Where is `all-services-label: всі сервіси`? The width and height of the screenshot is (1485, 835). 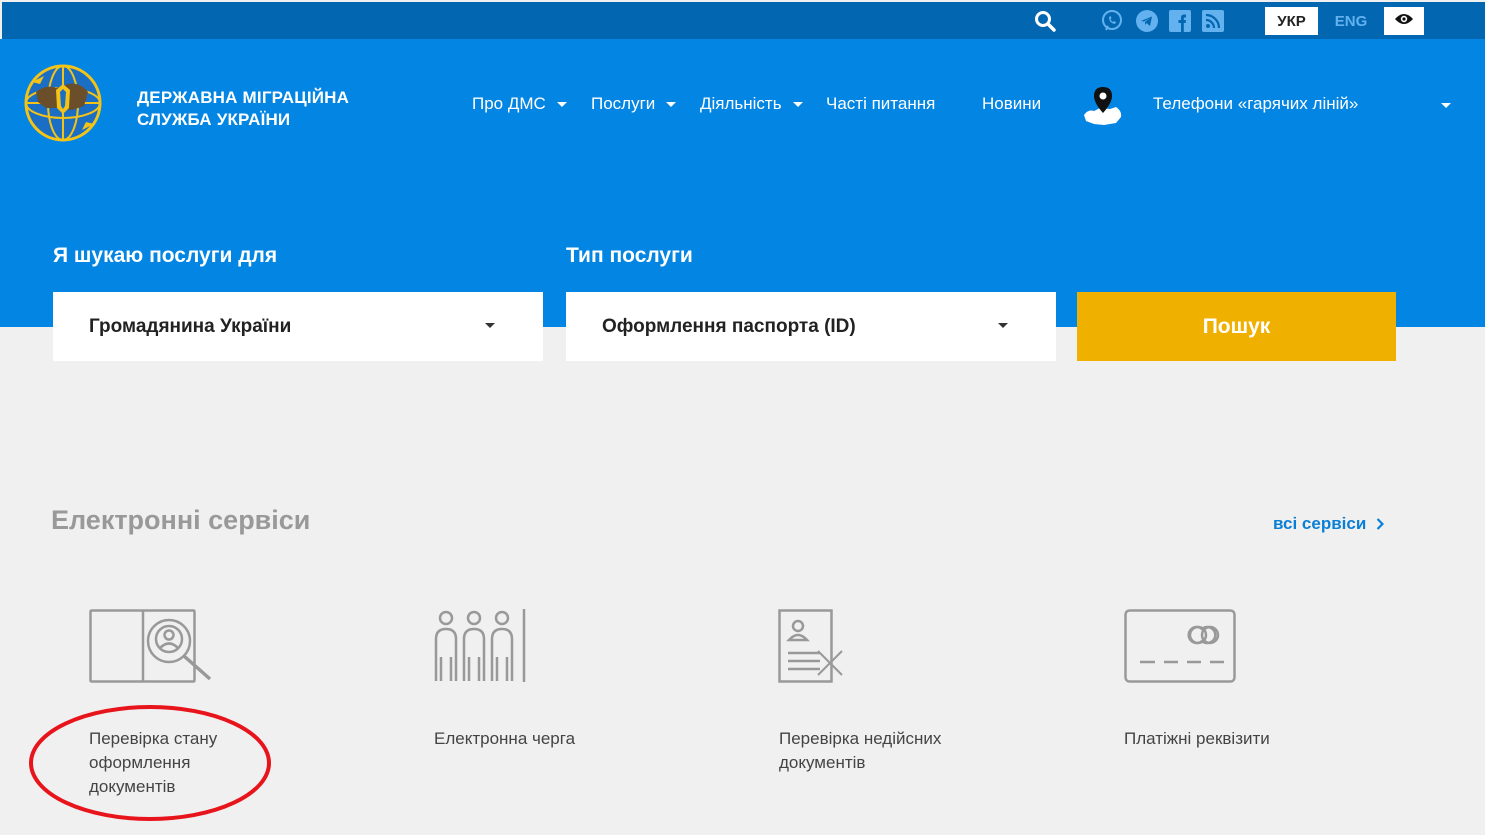
all-services-label: всі сервіси is located at coordinates (1320, 523).